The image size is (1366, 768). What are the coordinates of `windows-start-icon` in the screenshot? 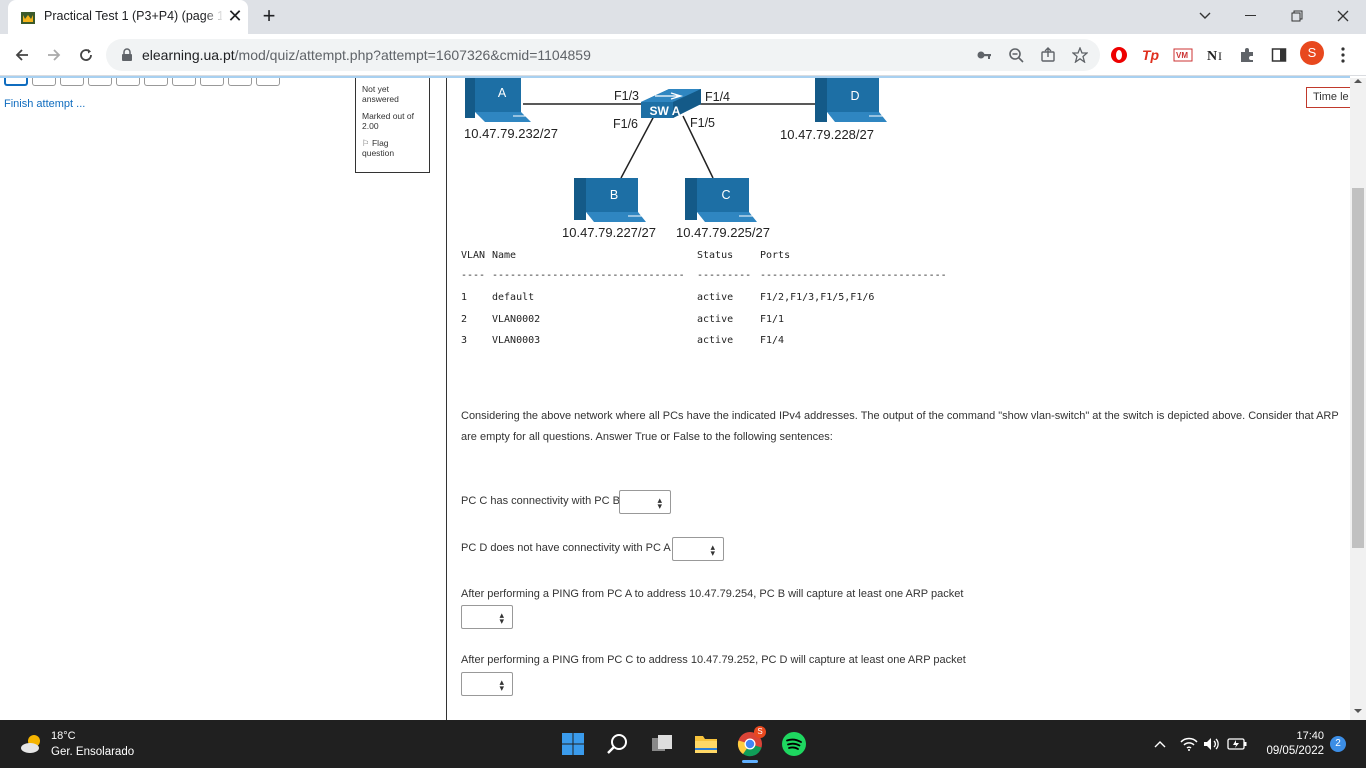 It's located at (573, 744).